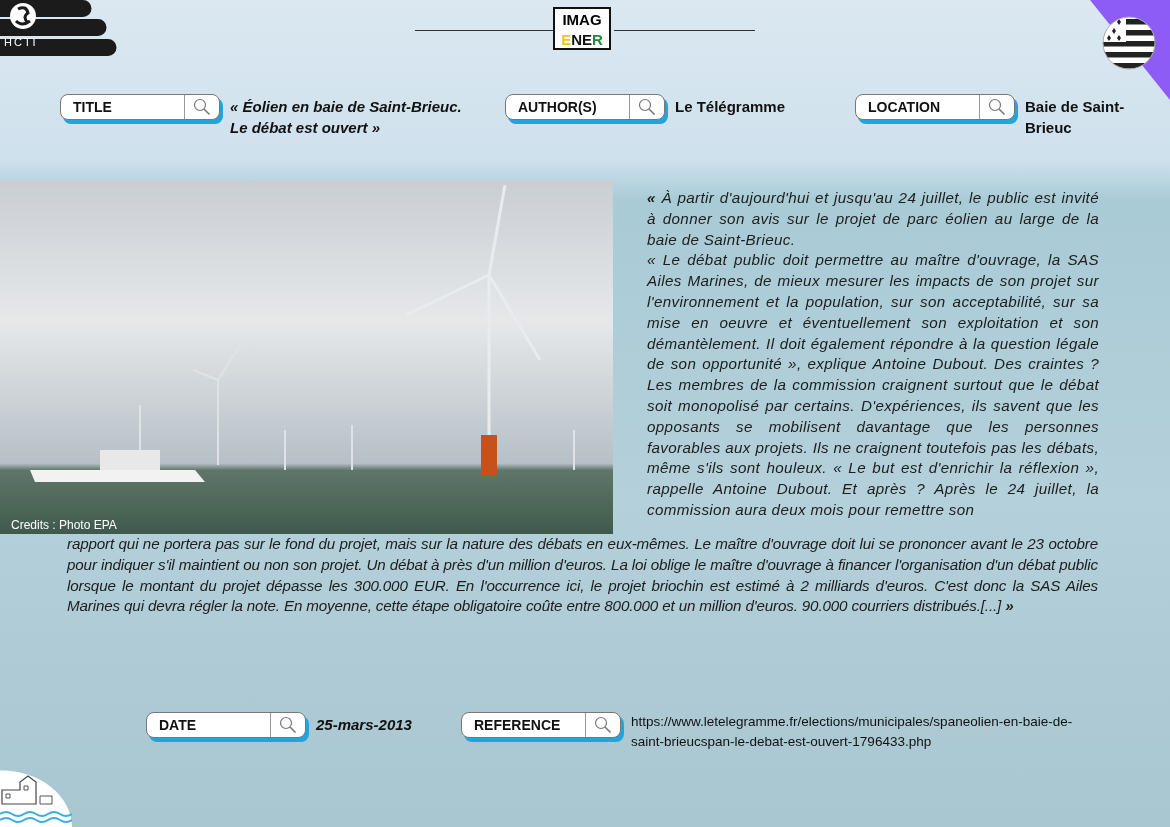 This screenshot has width=1170, height=827. Describe the element at coordinates (904, 107) in the screenshot. I see `field-label: LOCATION` at that location.